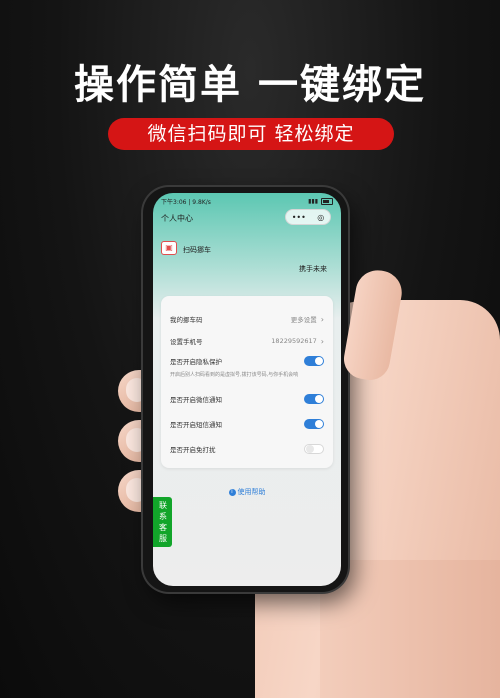  I want to click on brand-label: 携手未来, so click(313, 269).